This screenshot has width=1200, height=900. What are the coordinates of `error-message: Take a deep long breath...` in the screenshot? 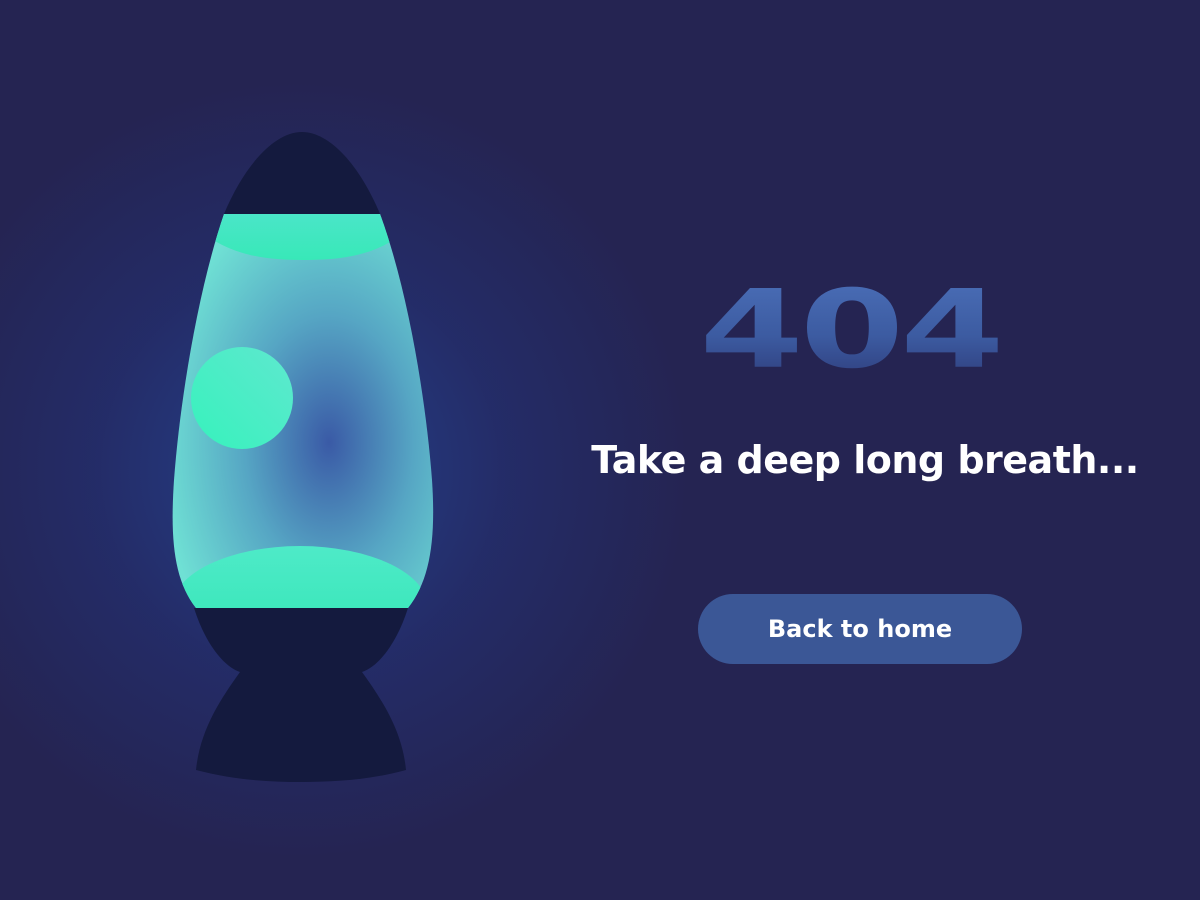 It's located at (865, 460).